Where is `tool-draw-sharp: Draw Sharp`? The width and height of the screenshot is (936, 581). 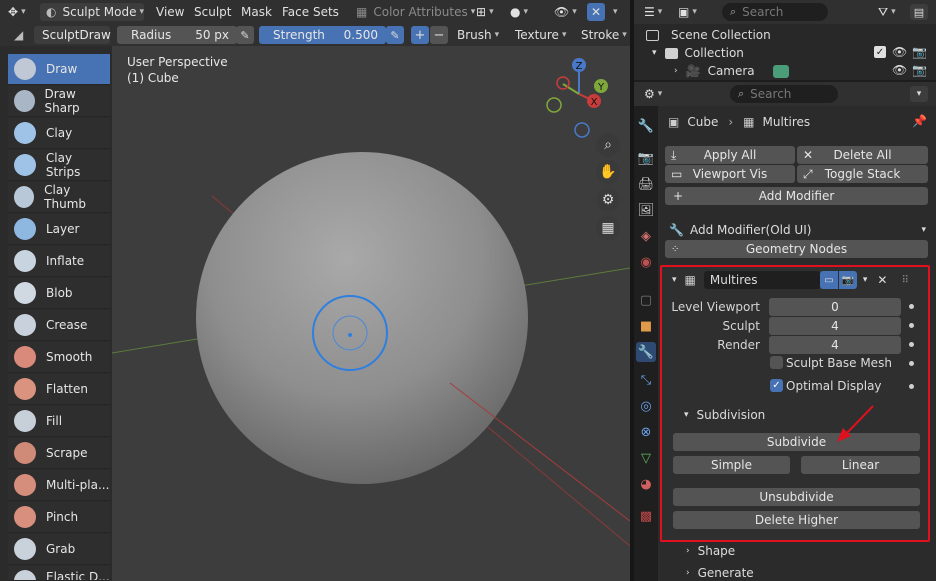
tool-draw-sharp: Draw Sharp is located at coordinates (59, 101).